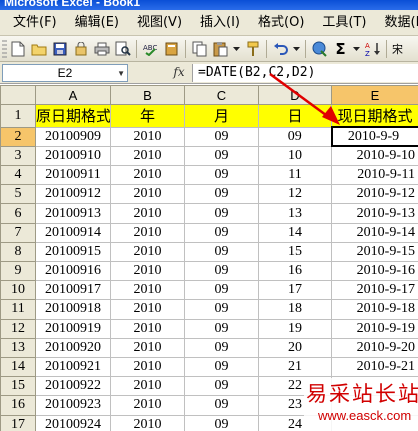 The width and height of the screenshot is (418, 431). I want to click on menu-format: 格式(O), so click(281, 23).